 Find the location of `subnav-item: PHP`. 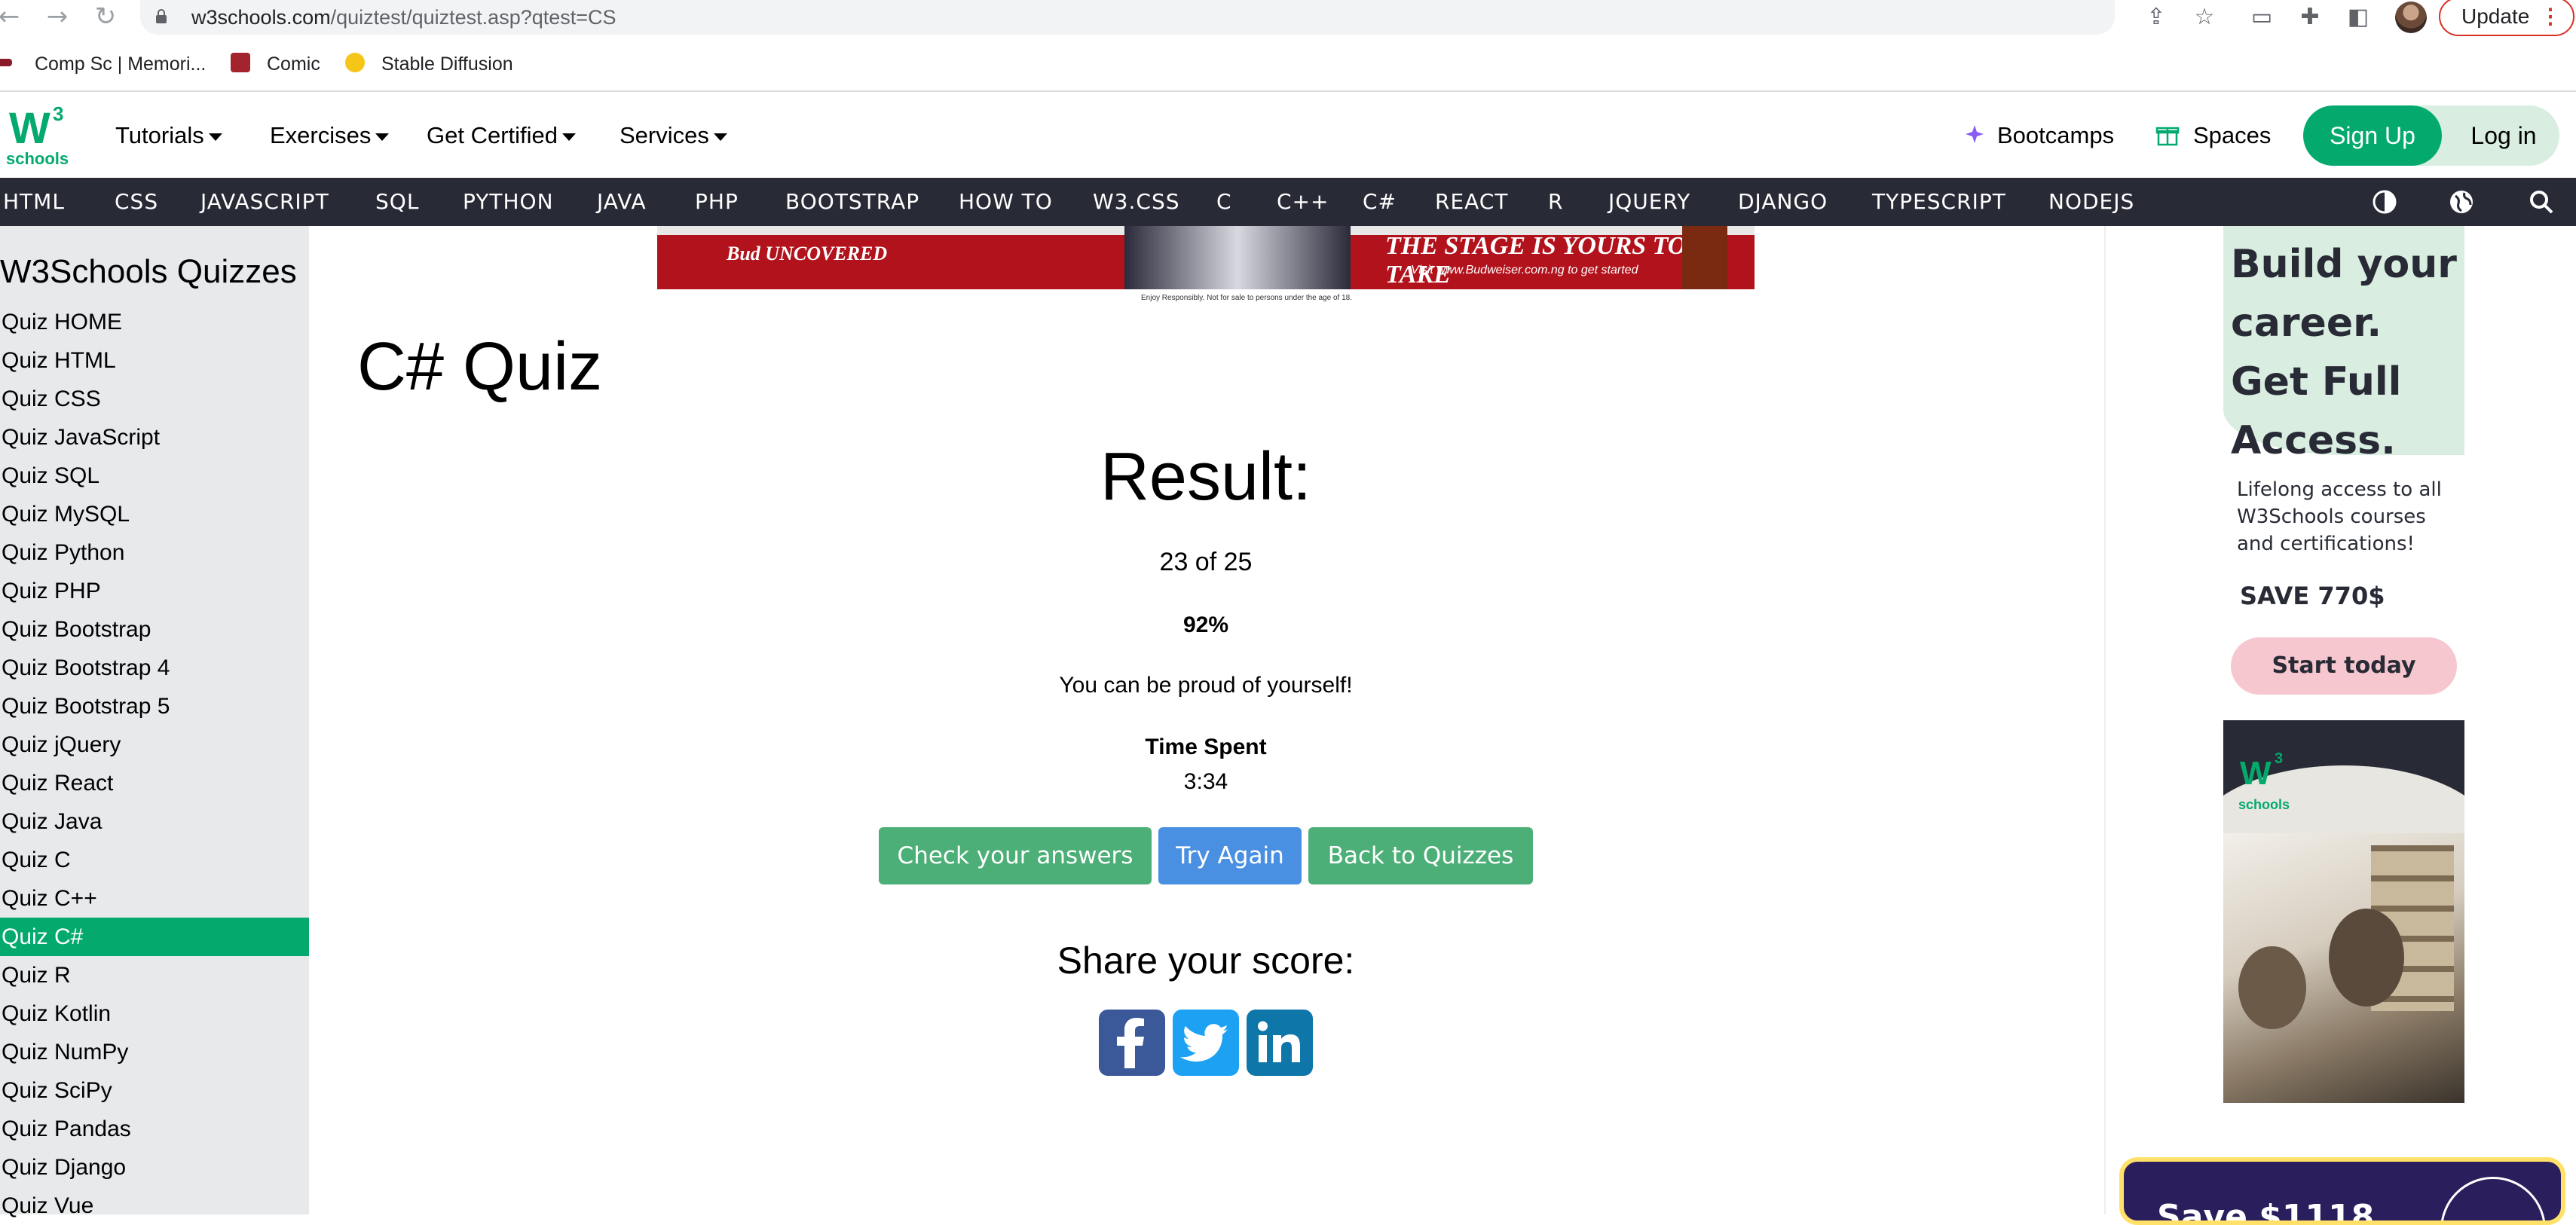

subnav-item: PHP is located at coordinates (717, 202).